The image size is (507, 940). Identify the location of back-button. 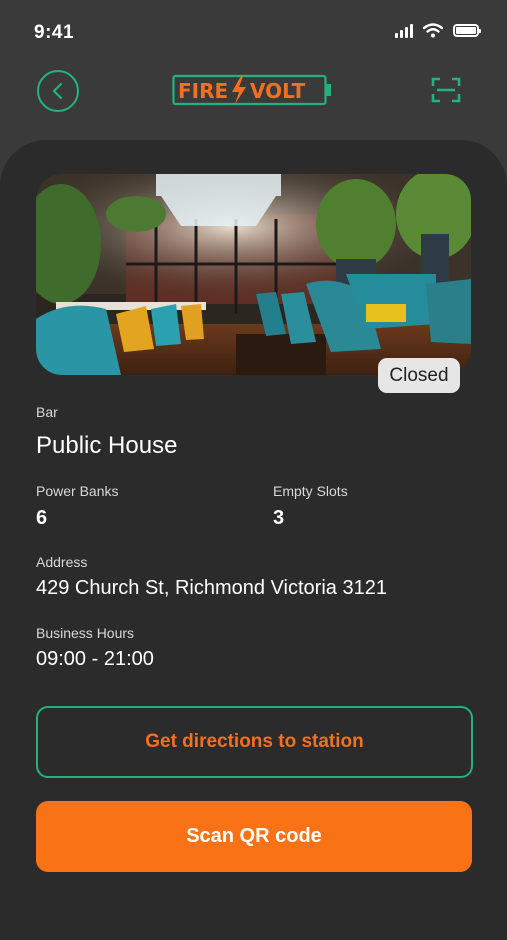
(58, 91).